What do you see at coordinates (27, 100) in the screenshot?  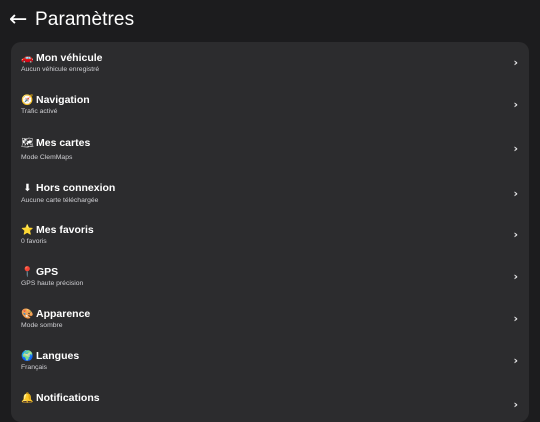 I see `compass-icon: 🧭` at bounding box center [27, 100].